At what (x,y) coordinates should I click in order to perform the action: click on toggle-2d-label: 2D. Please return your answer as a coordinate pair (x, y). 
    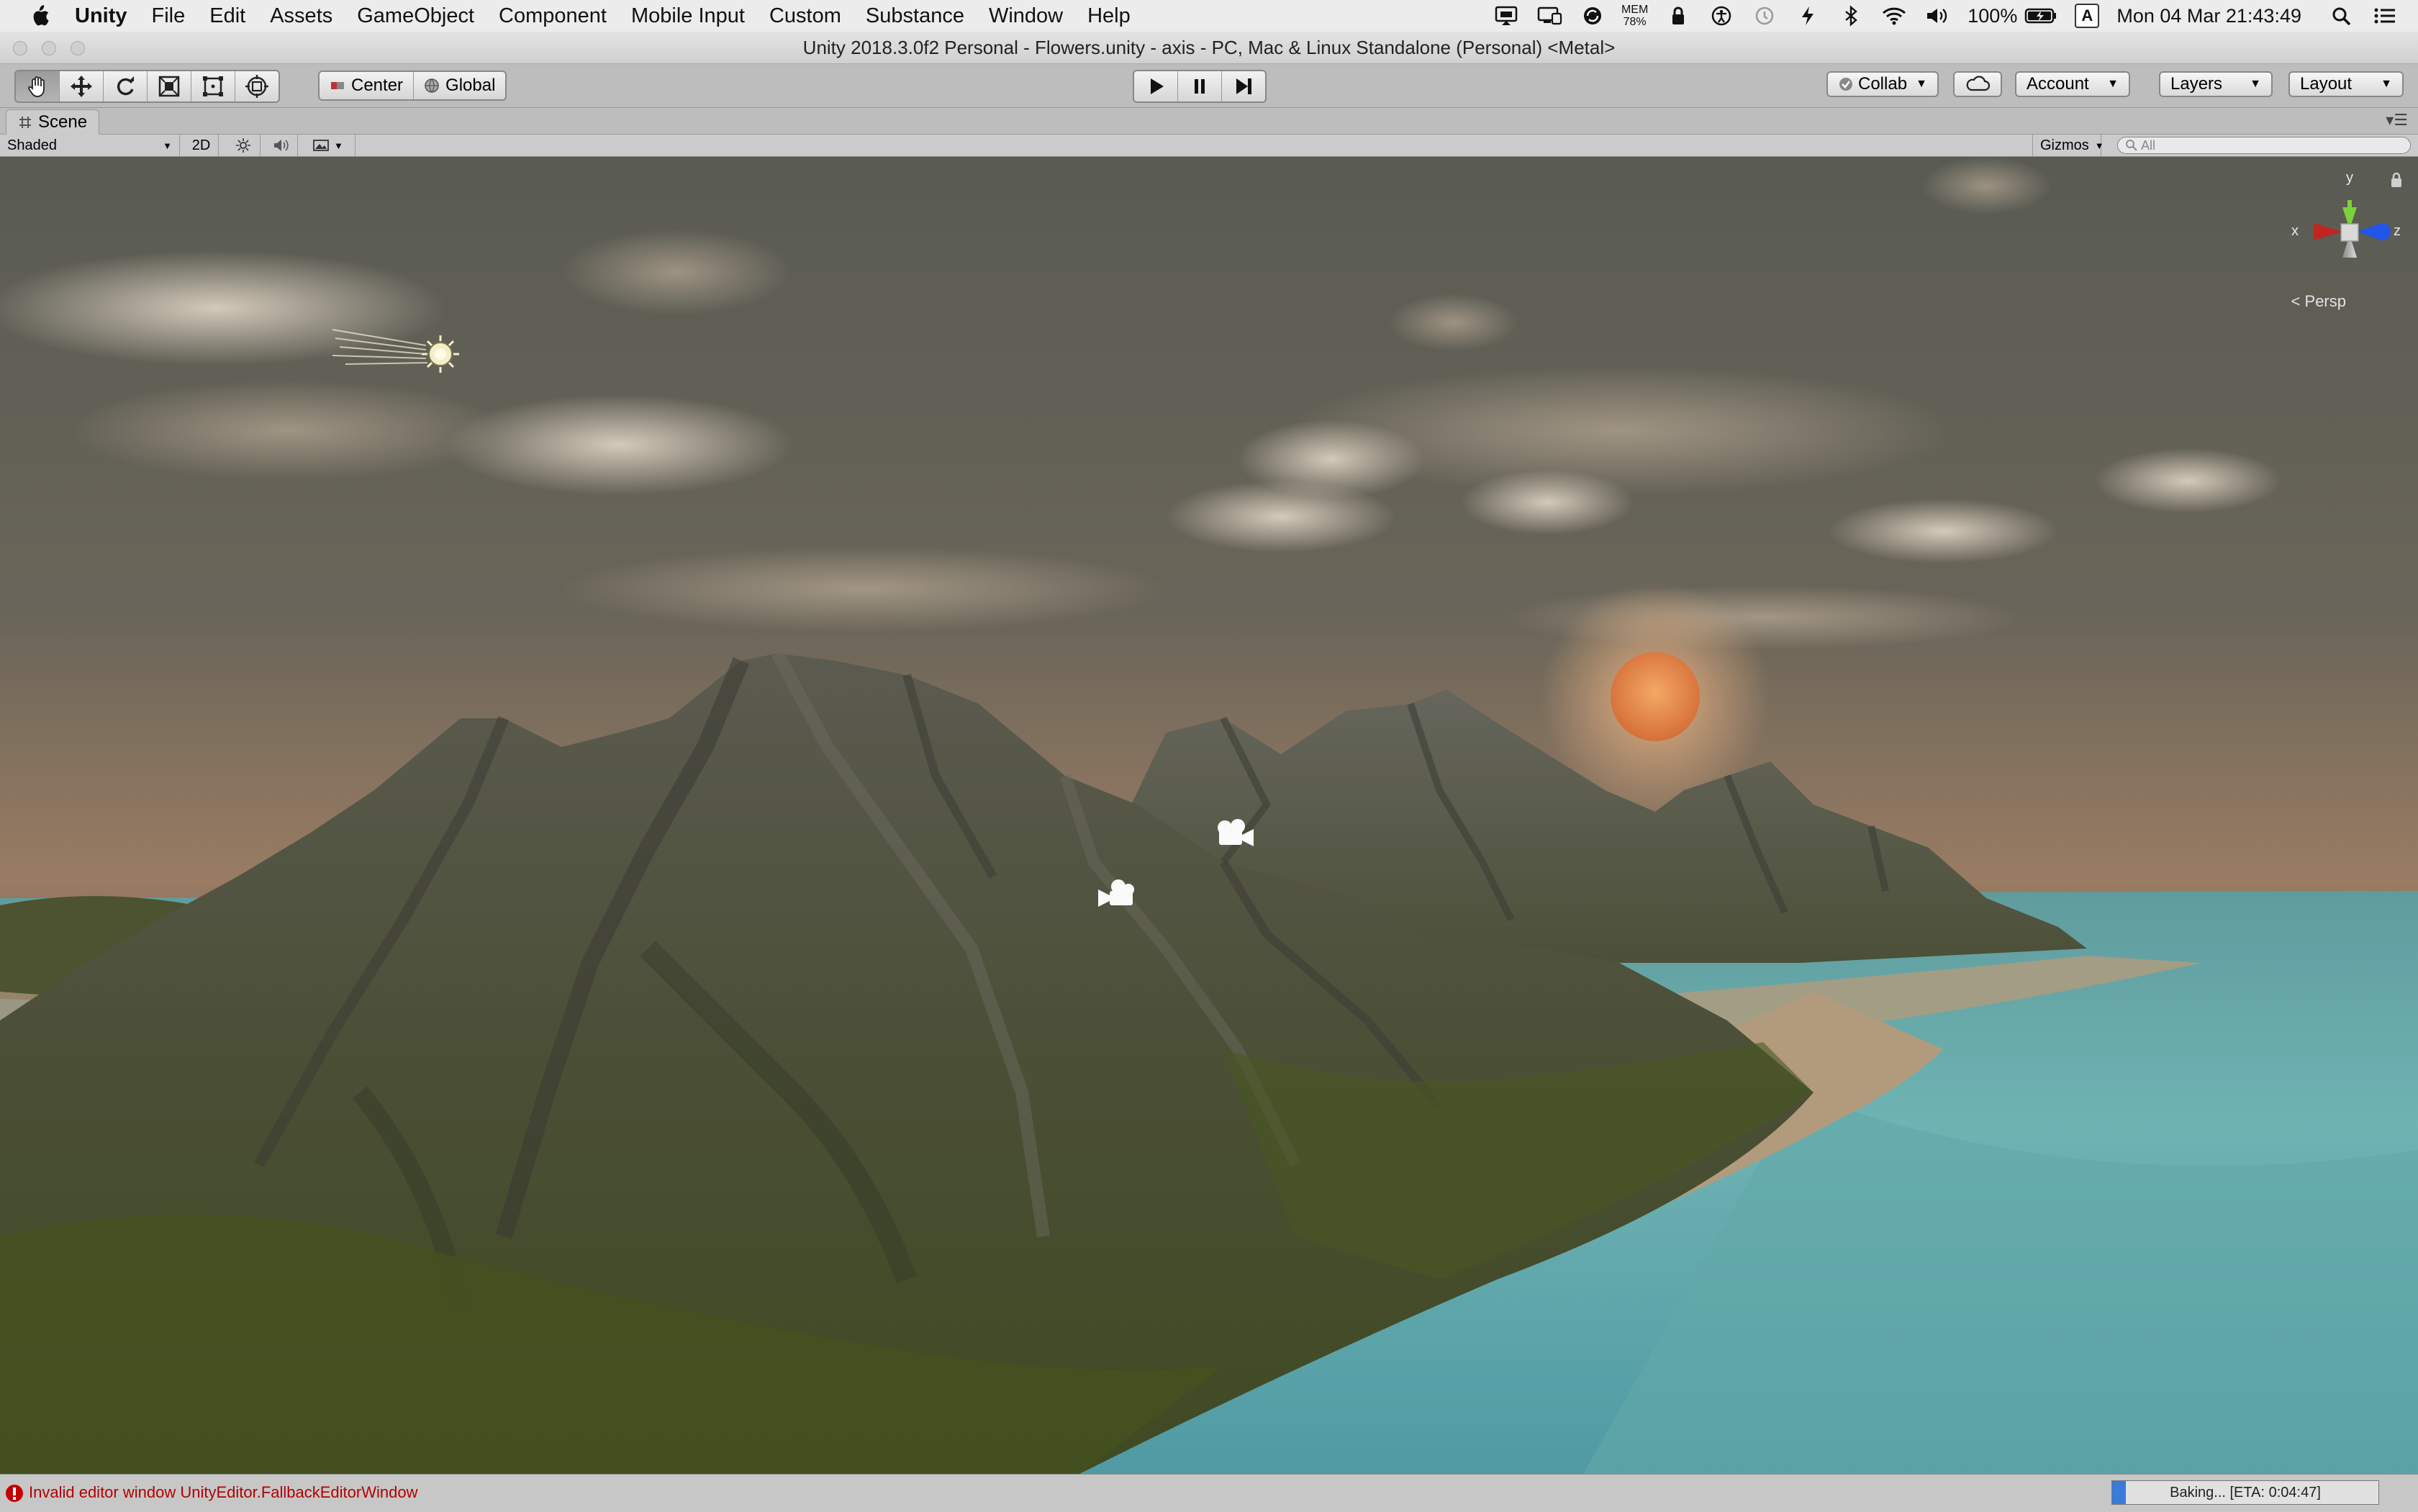
    Looking at the image, I should click on (201, 145).